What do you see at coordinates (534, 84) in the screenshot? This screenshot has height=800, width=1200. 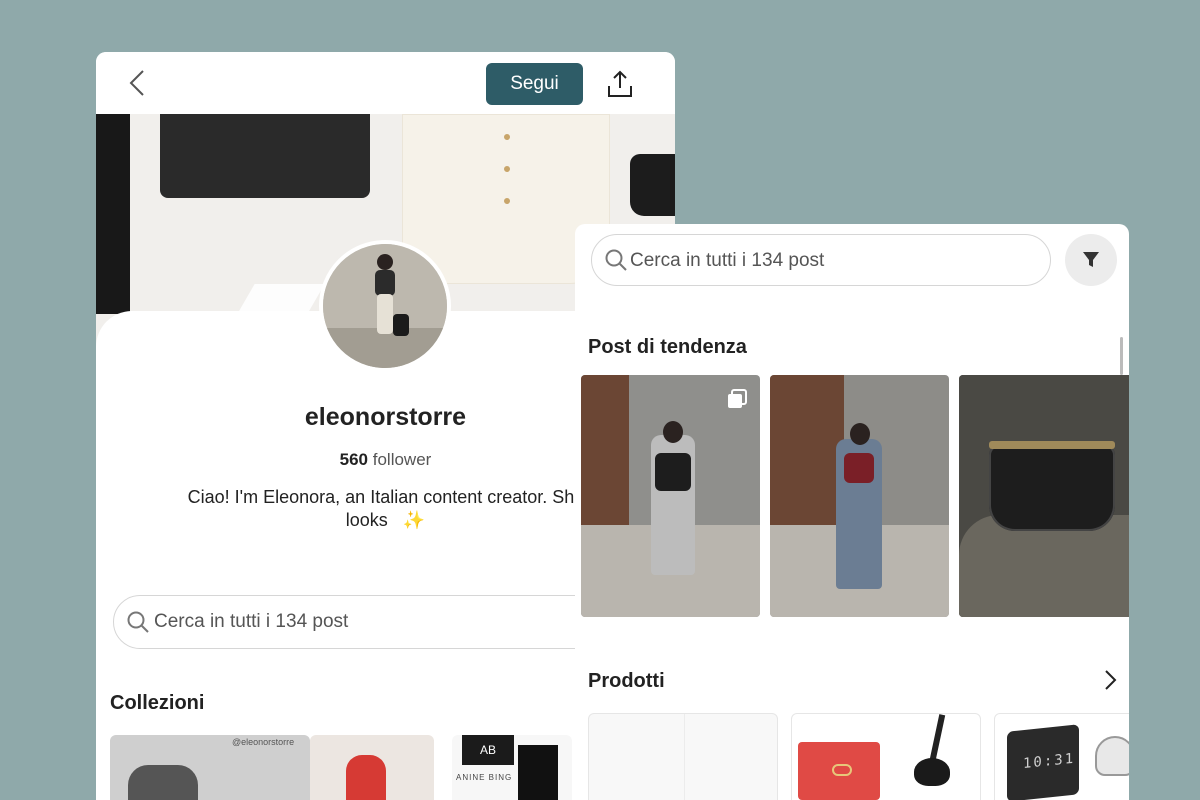 I see `follow-button: Segui` at bounding box center [534, 84].